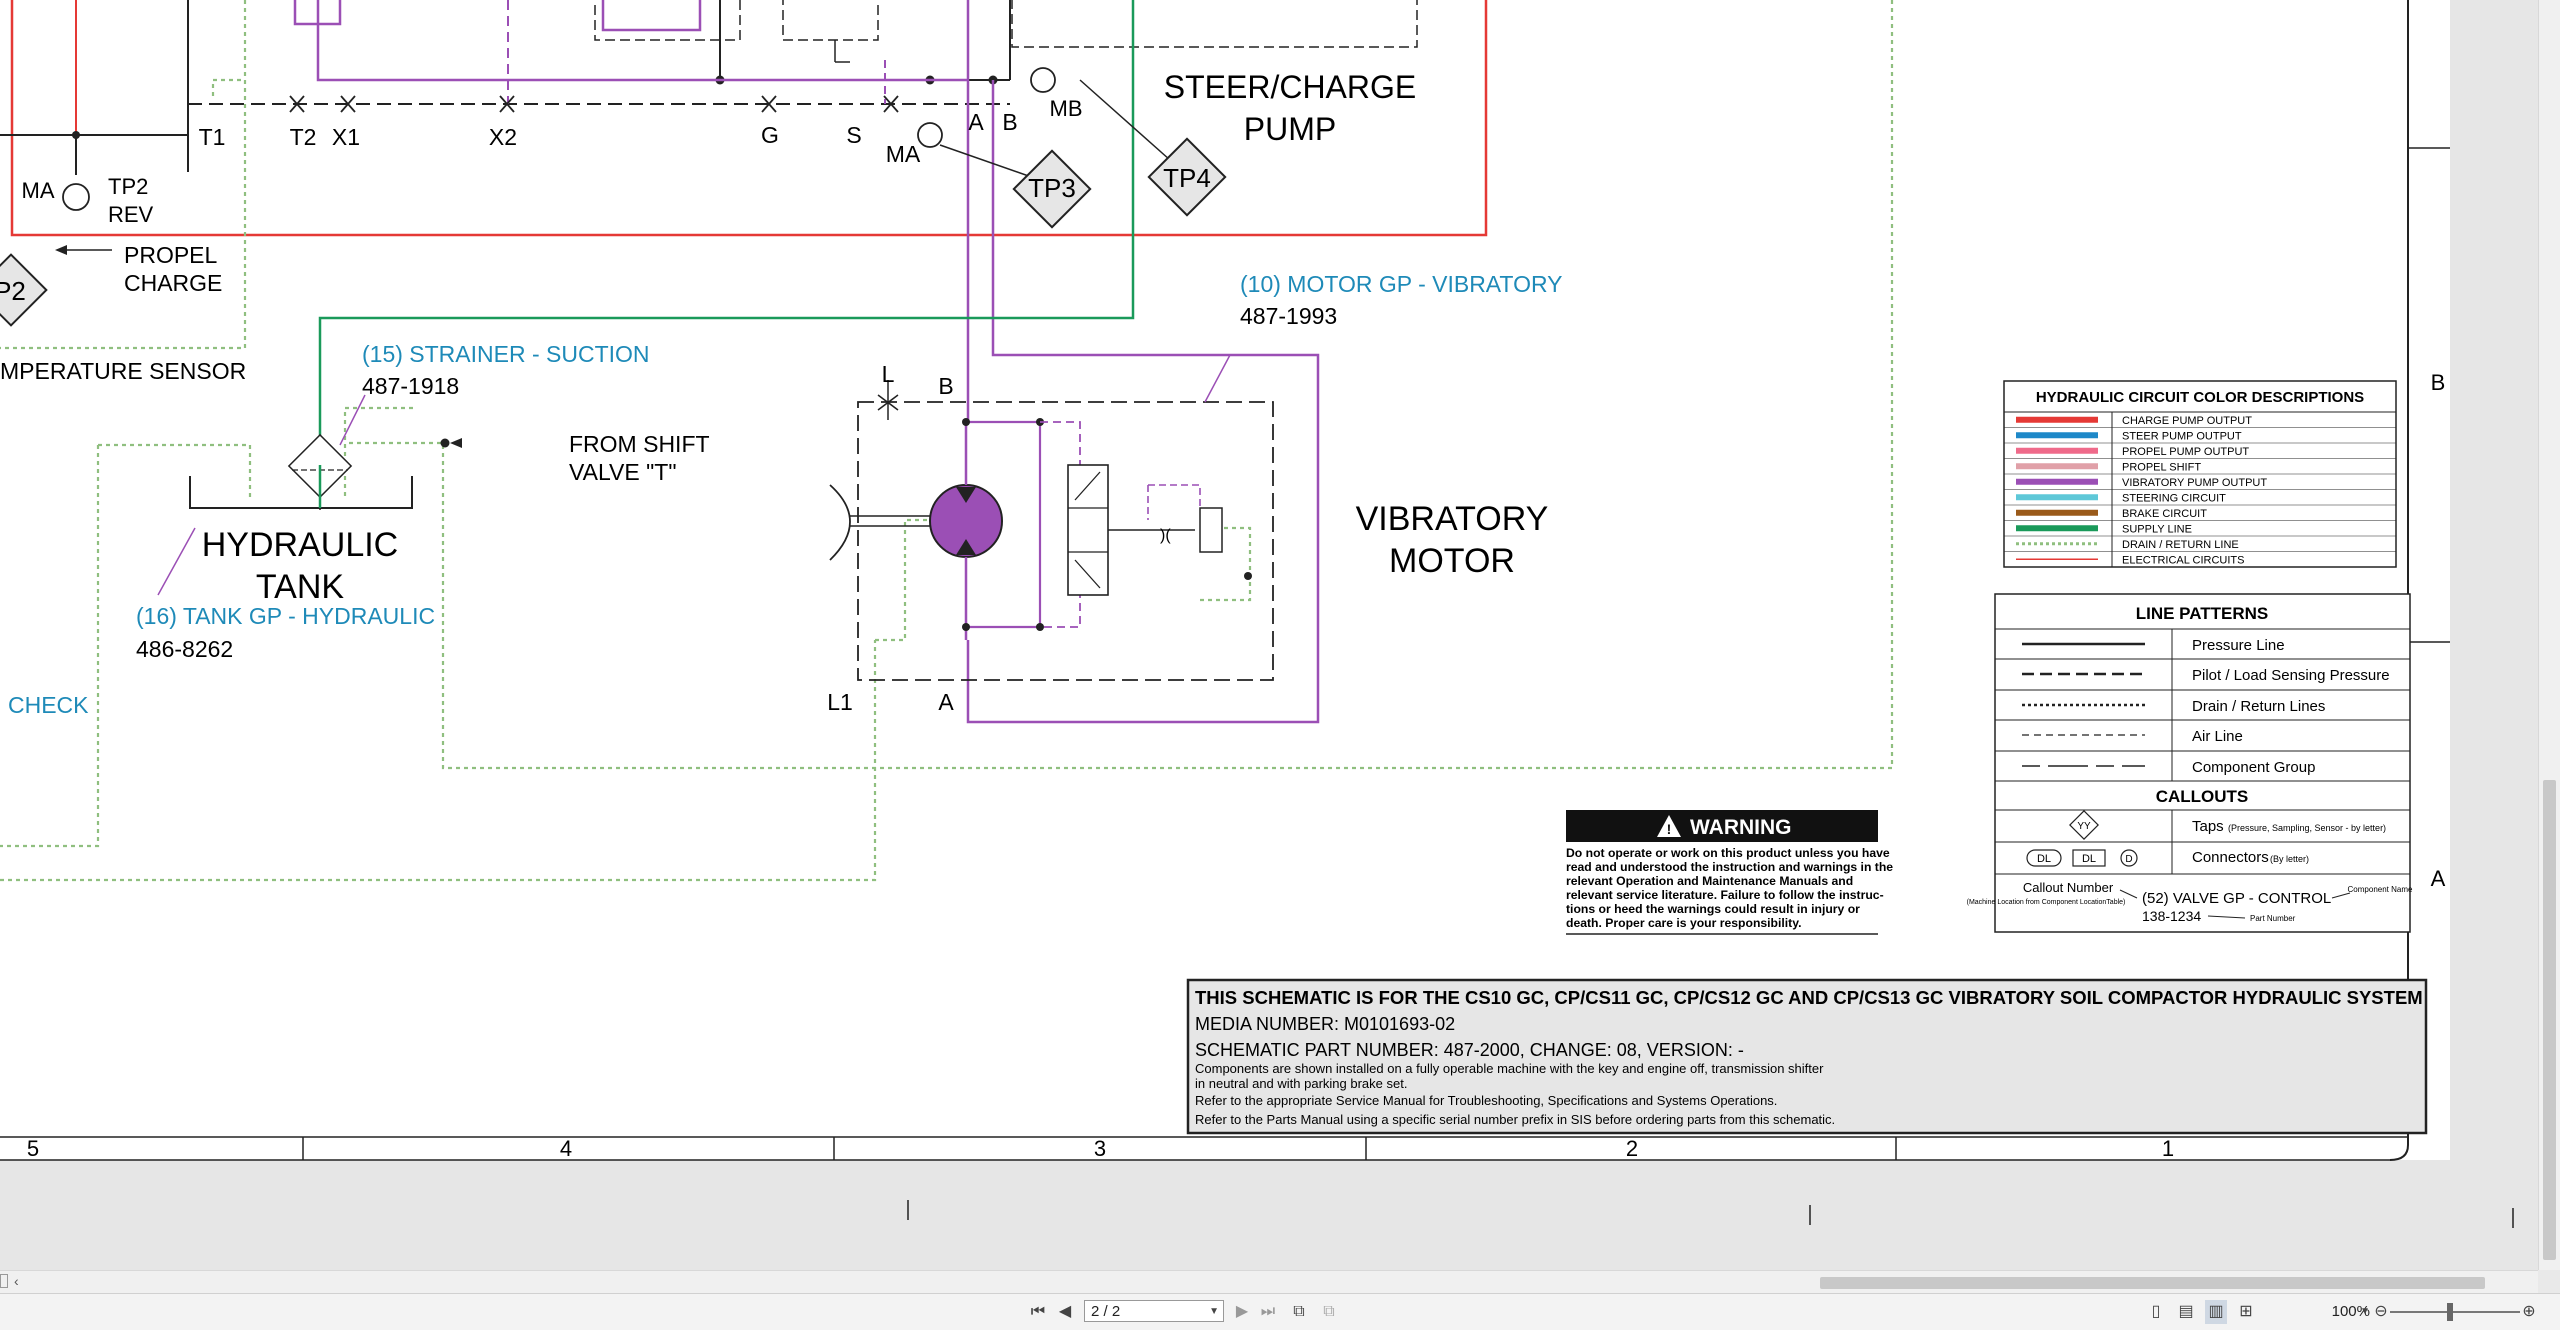  I want to click on callout-number-label: Callout Number, so click(2068, 887).